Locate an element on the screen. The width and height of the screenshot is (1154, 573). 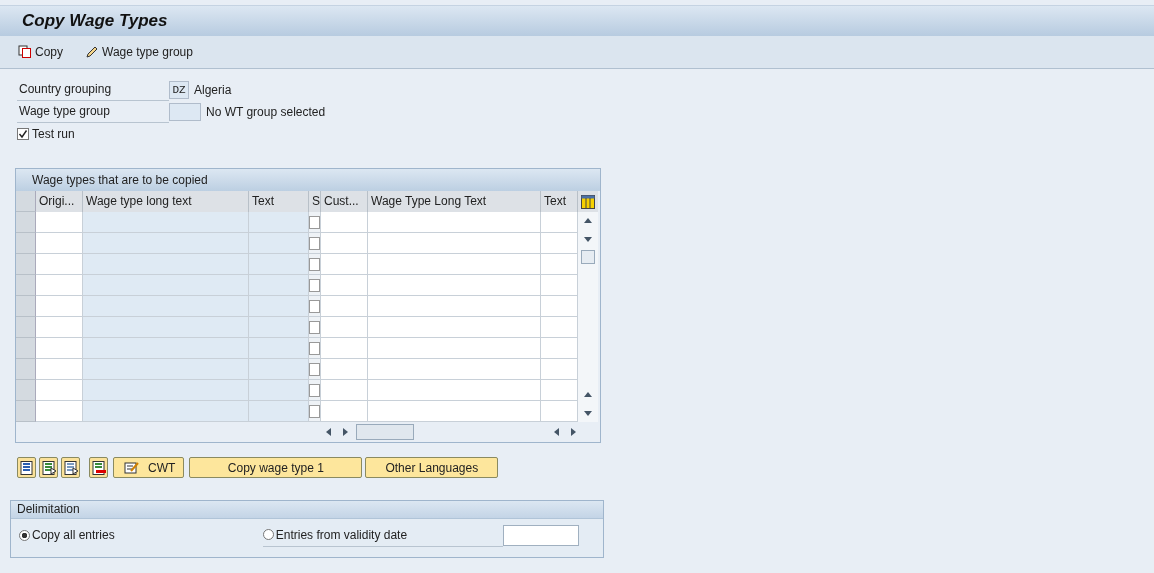
column-header: S is located at coordinates (315, 201).